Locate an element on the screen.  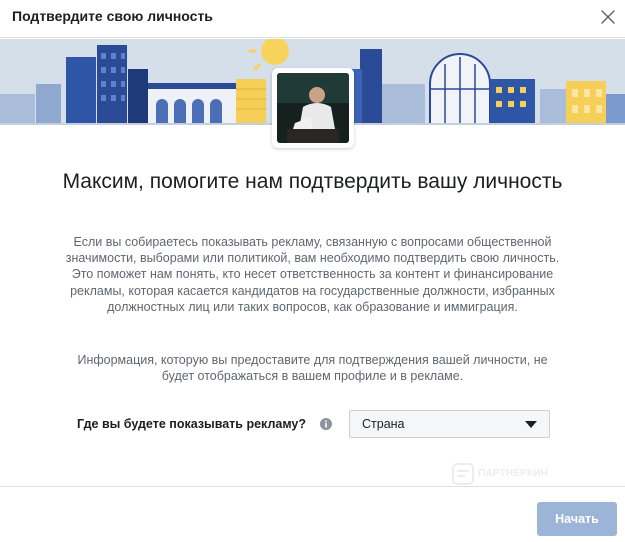
caret-down-icon is located at coordinates (531, 424).